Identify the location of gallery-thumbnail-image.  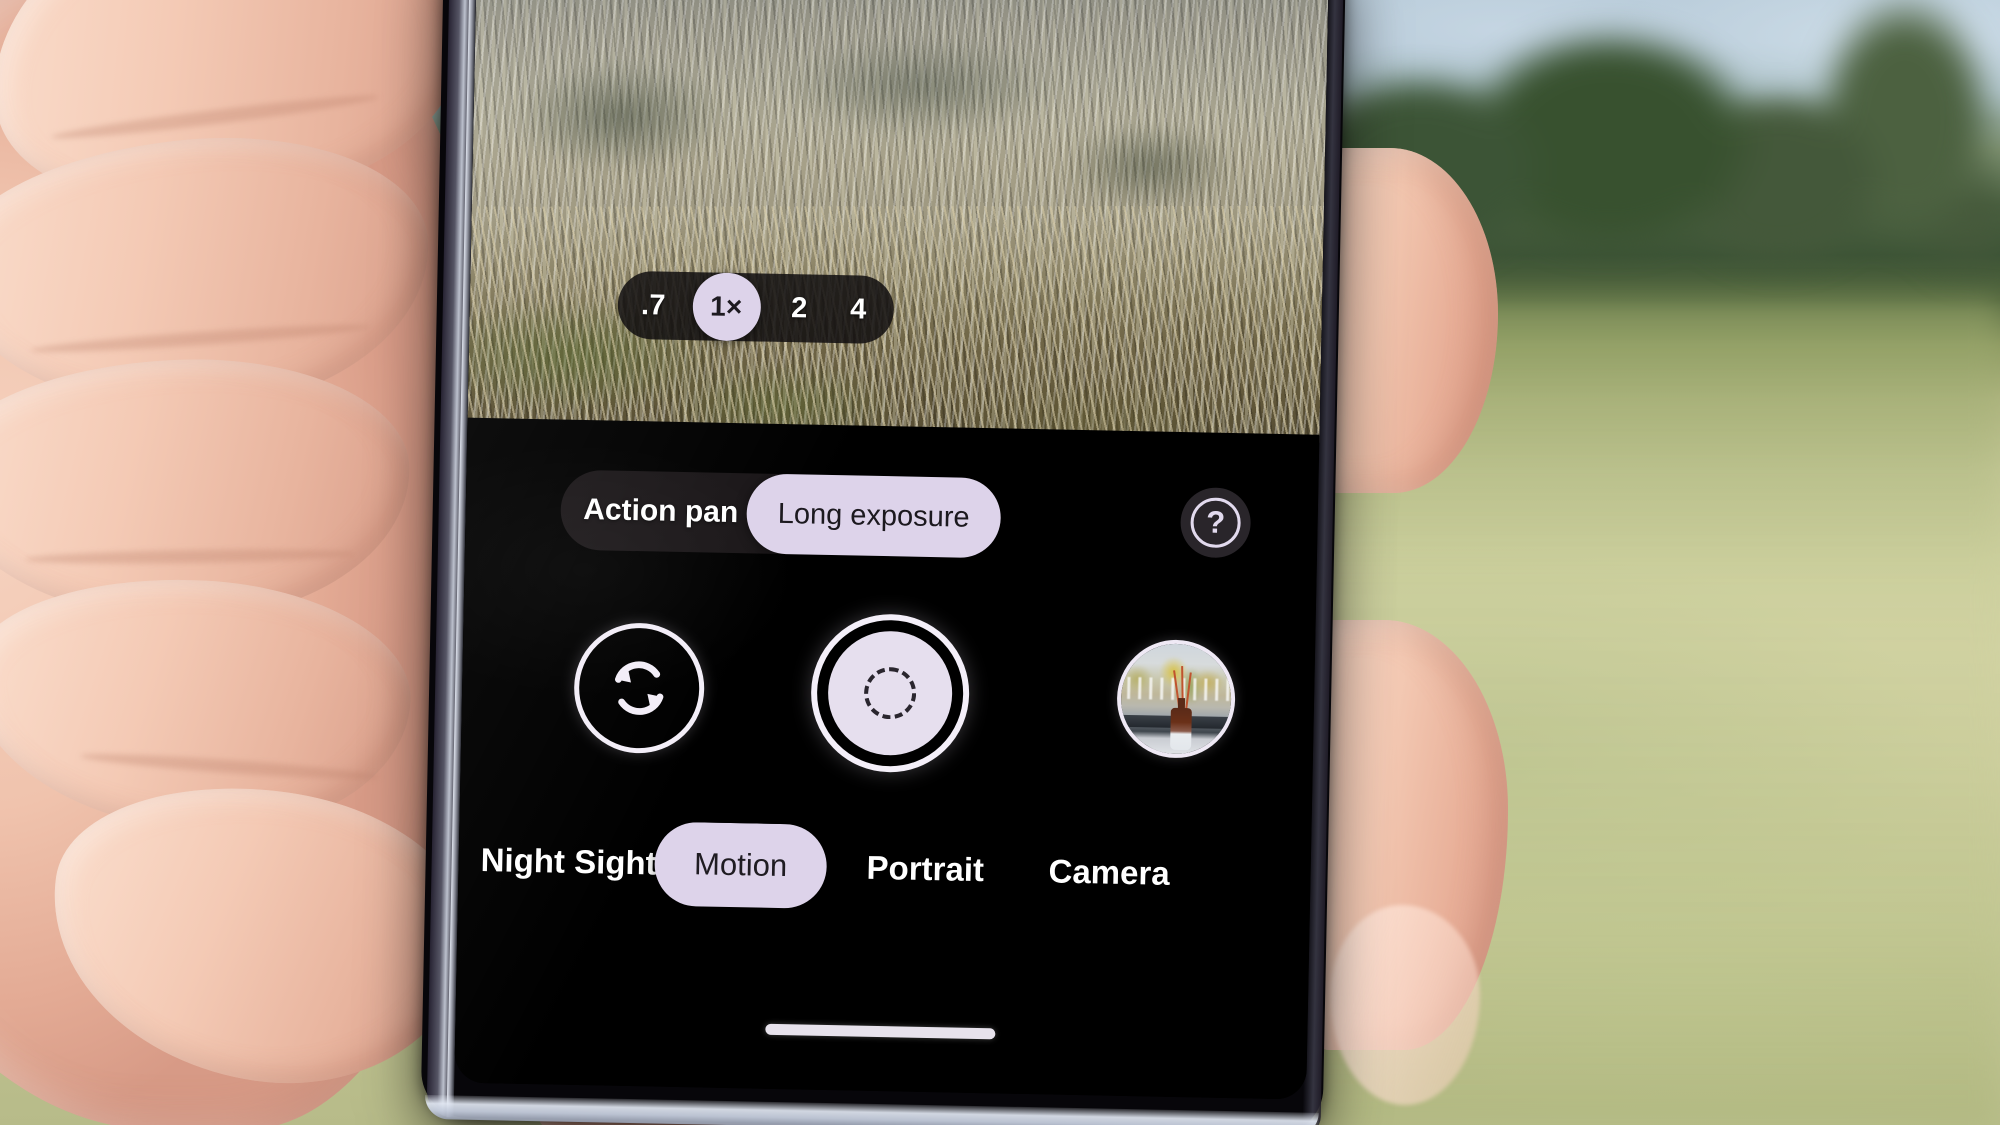
(1178, 699).